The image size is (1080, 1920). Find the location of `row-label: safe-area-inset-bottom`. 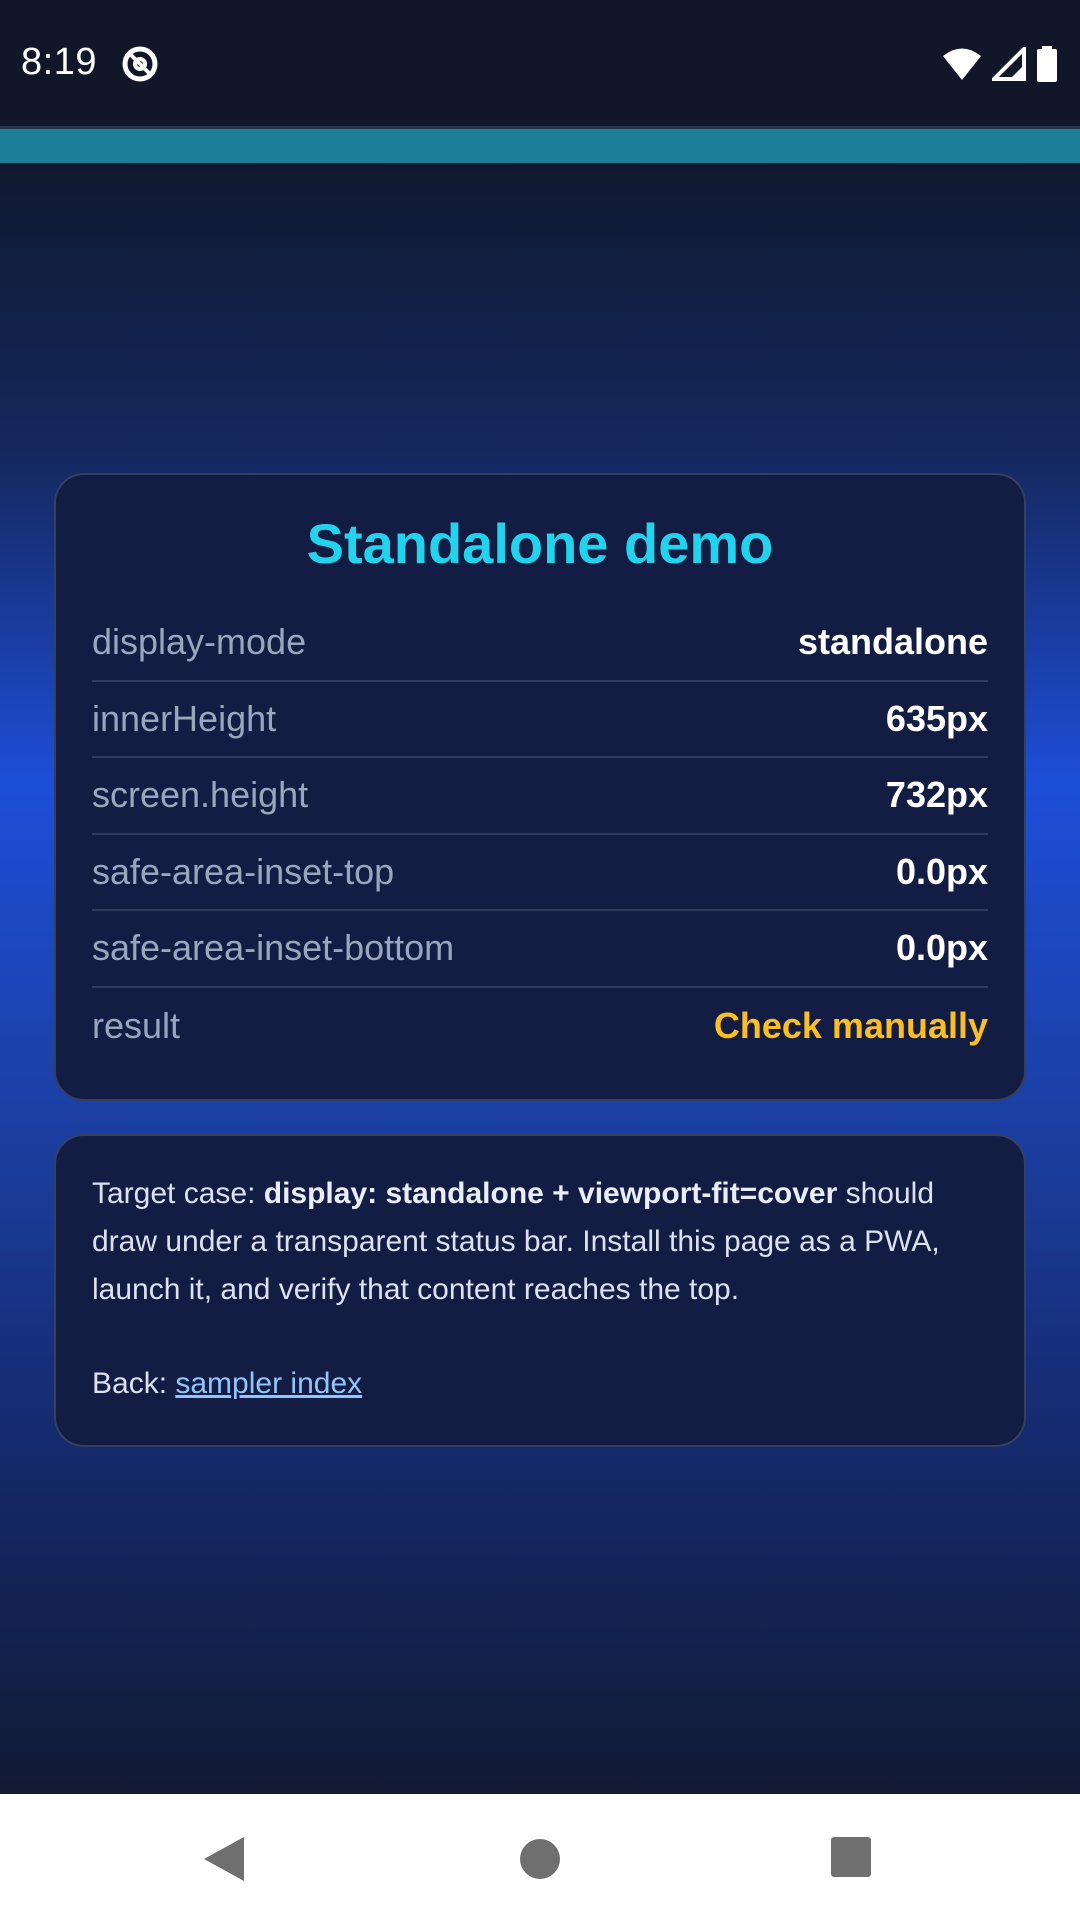

row-label: safe-area-inset-bottom is located at coordinates (273, 948).